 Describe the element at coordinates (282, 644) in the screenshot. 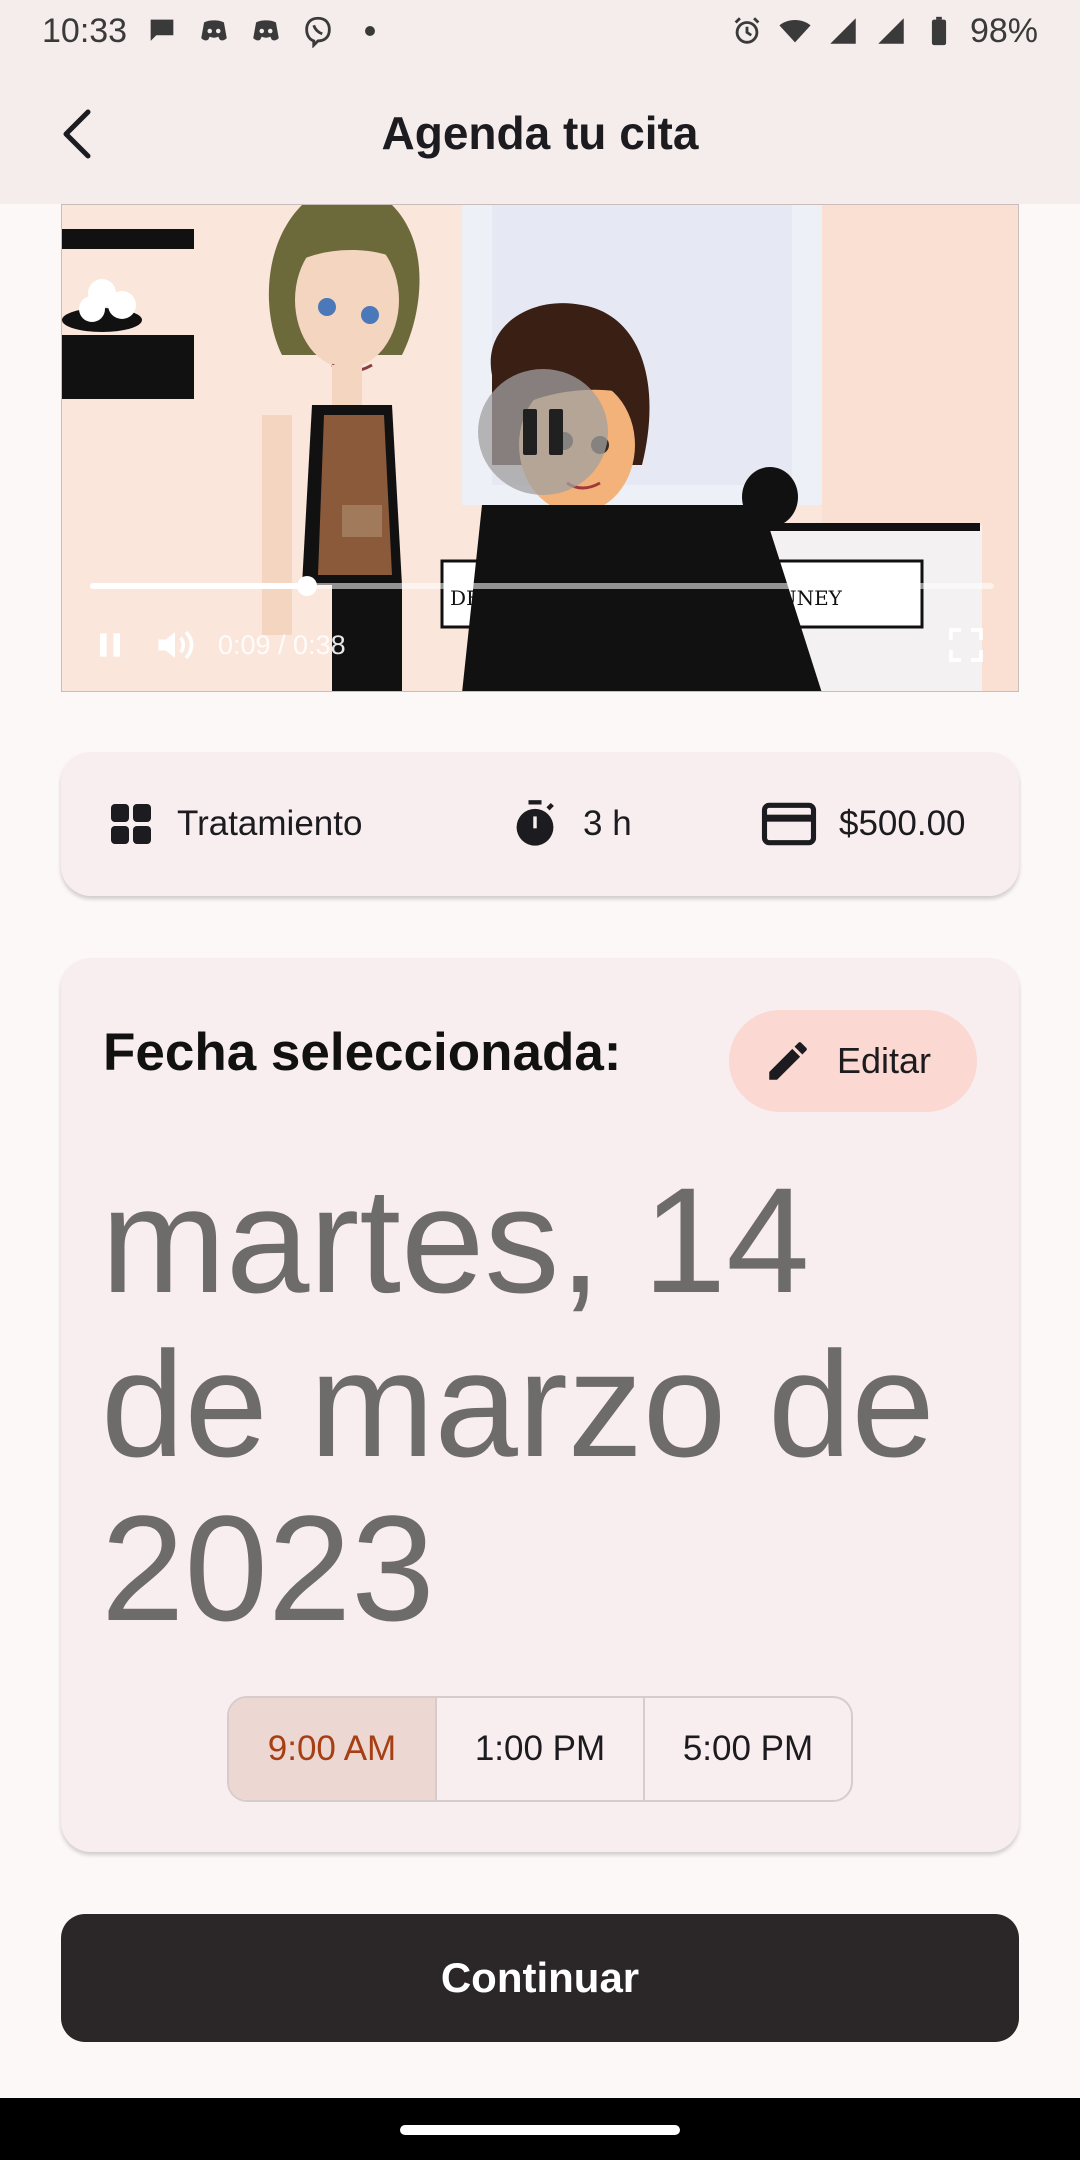

I see `video-time: 0:09 / 0:38` at that location.